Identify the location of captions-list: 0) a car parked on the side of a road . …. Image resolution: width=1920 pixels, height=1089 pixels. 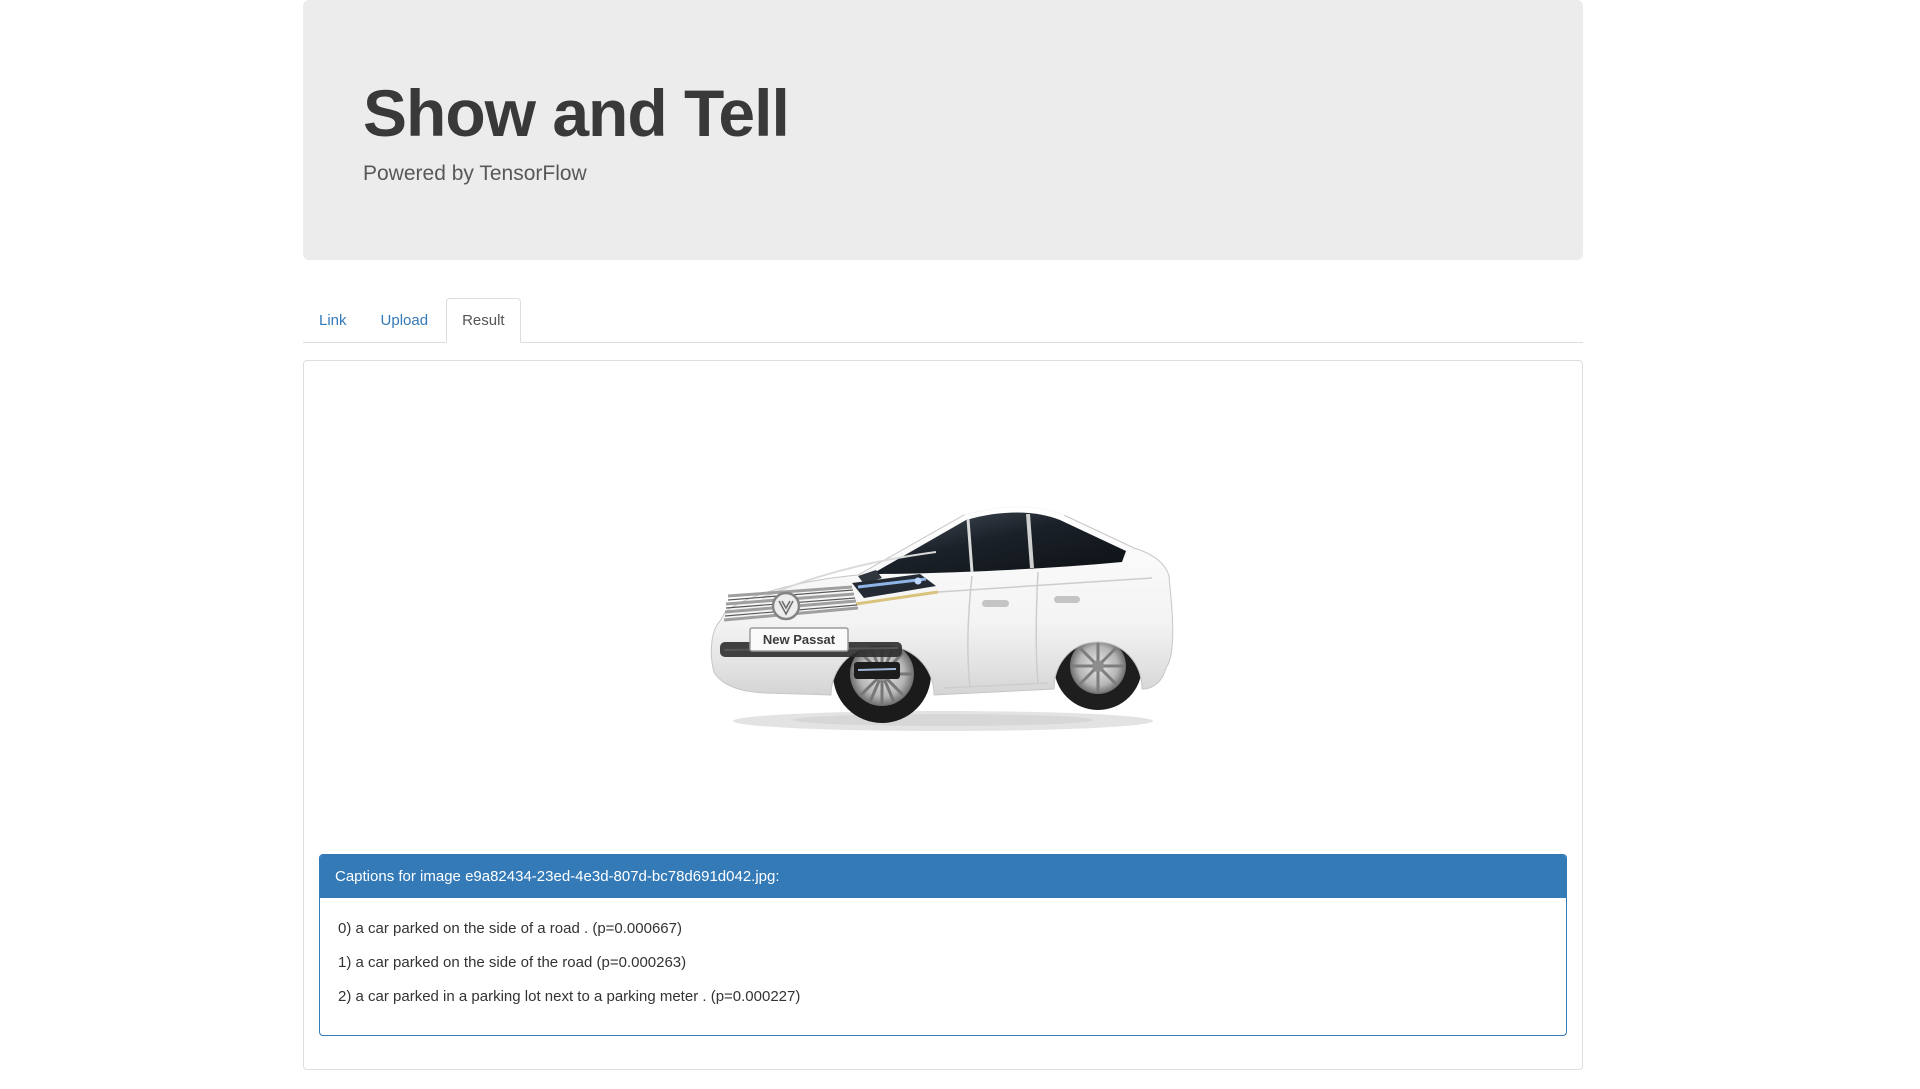
(943, 966).